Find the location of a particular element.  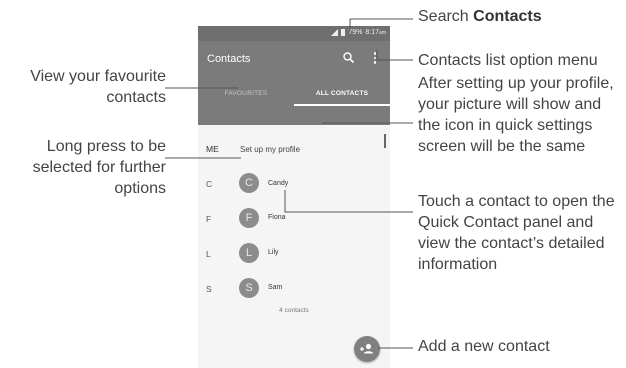

callout-favourites: View your favourite contacts is located at coordinates (98, 87).